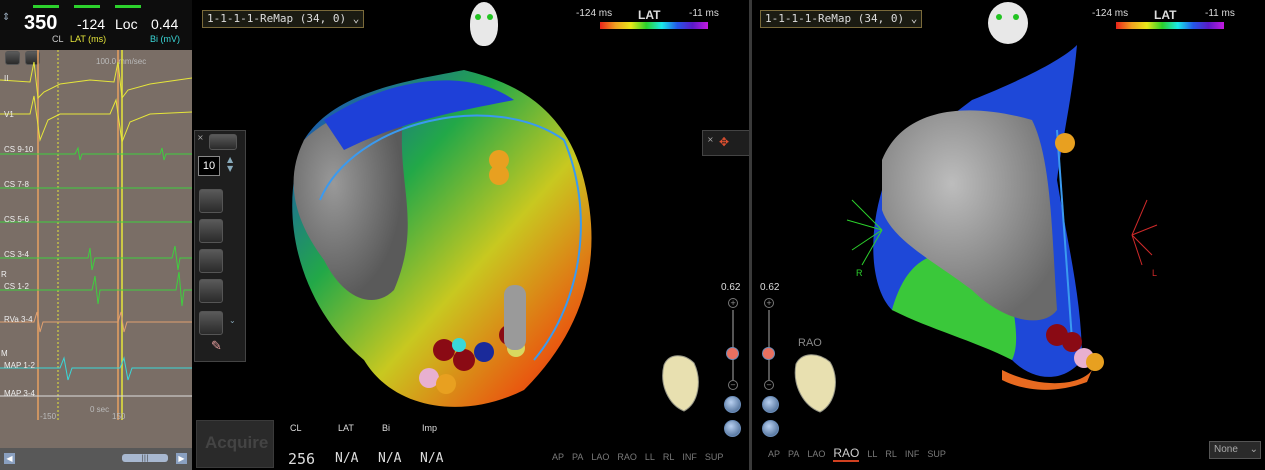  What do you see at coordinates (165, 39) in the screenshot?
I see `bi-label: Bi (mV)` at bounding box center [165, 39].